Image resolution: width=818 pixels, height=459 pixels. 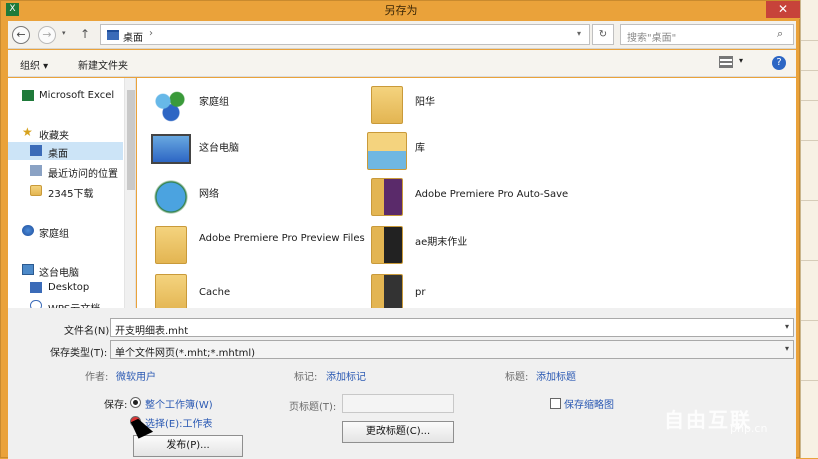 I want to click on up-button: ↑, so click(x=85, y=34).